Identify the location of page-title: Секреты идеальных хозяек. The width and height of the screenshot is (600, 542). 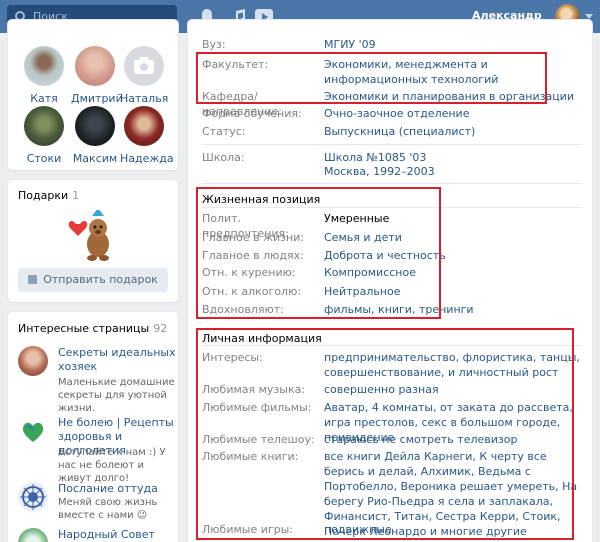
(117, 360).